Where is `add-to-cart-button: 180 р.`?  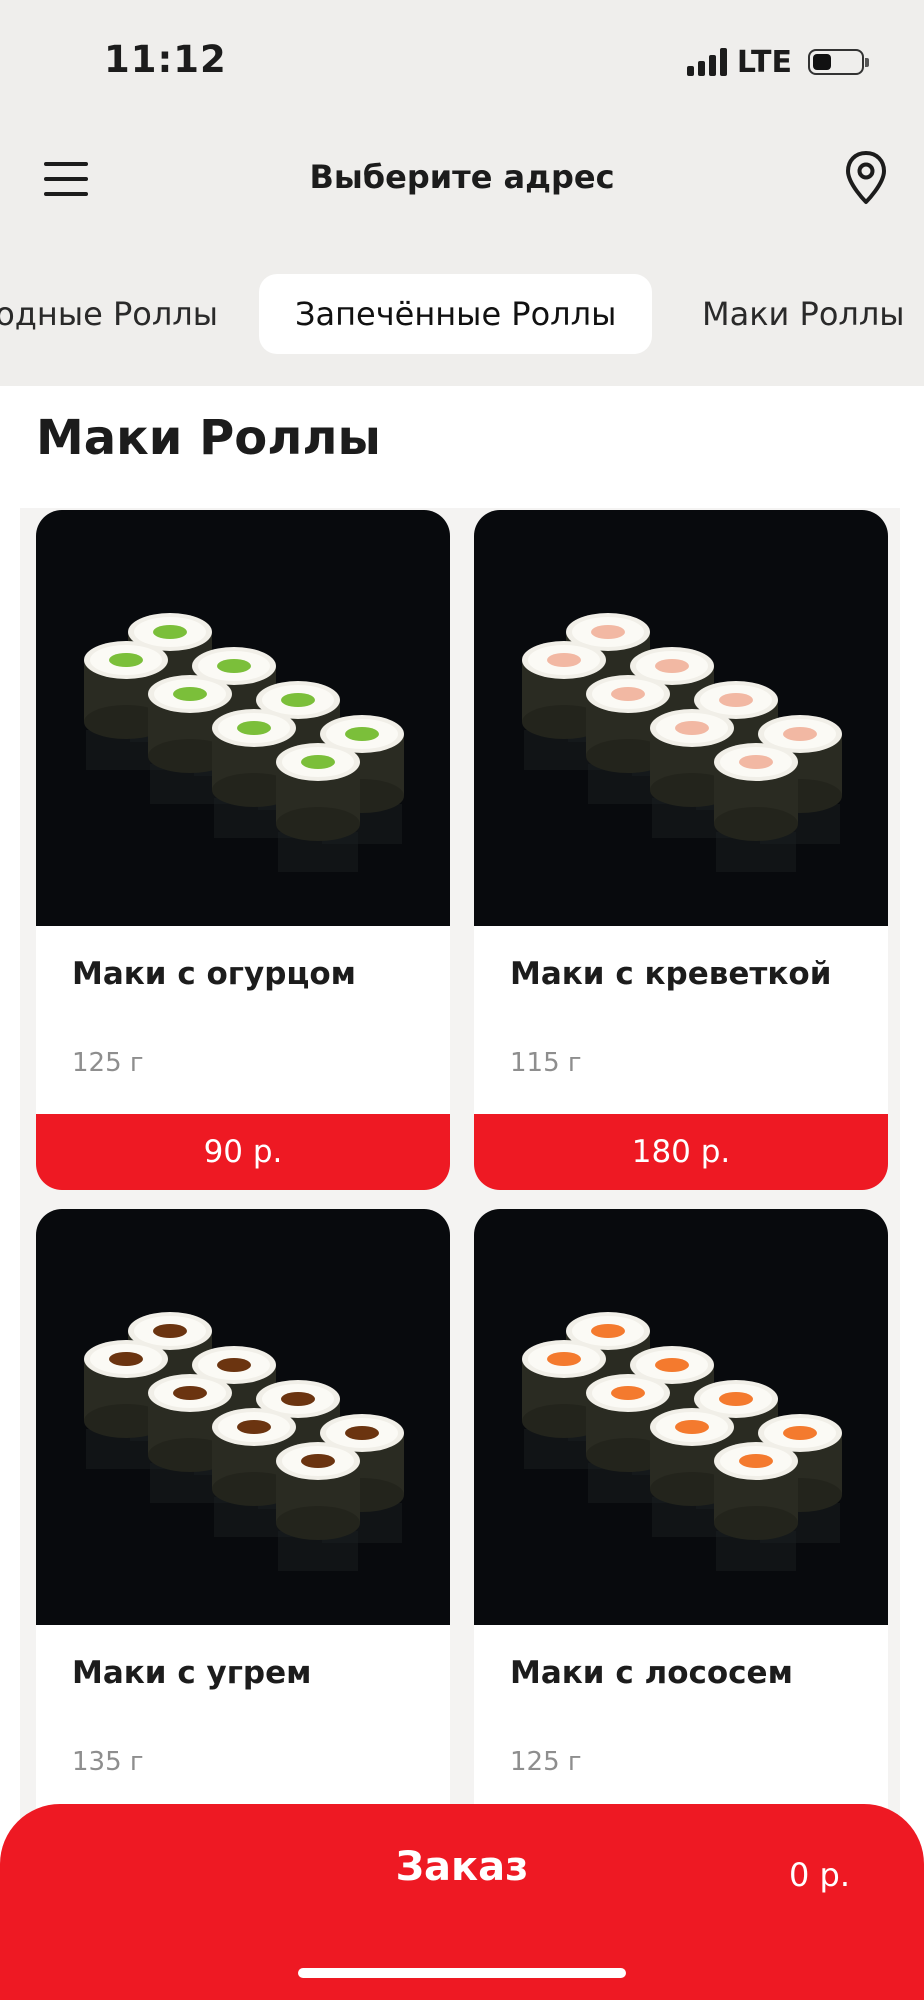
add-to-cart-button: 180 р. is located at coordinates (681, 1152).